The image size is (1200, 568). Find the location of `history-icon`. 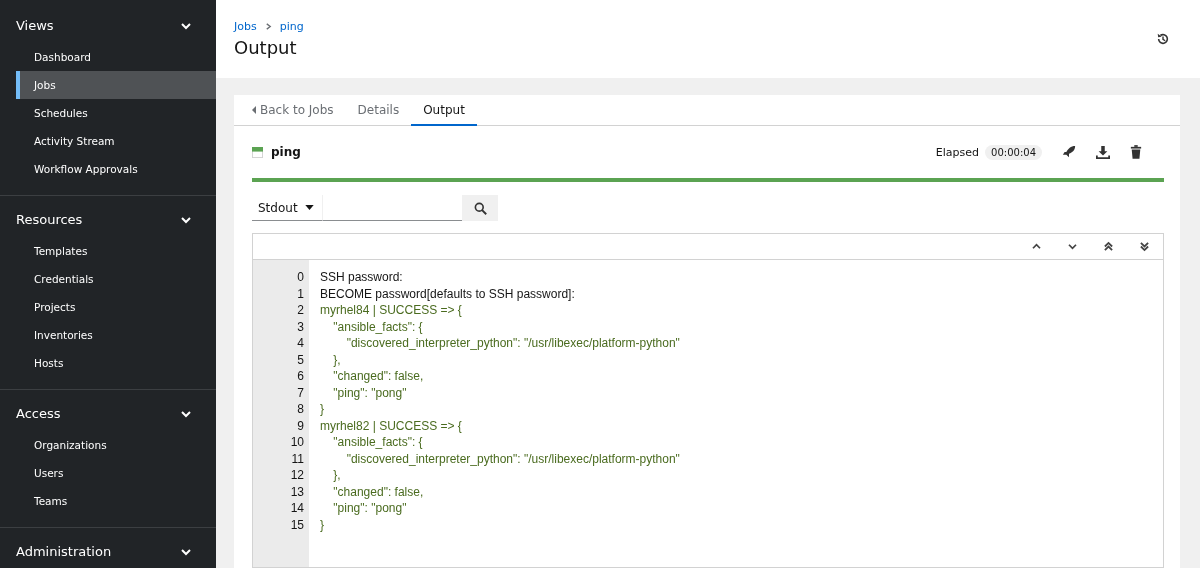

history-icon is located at coordinates (1163, 39).